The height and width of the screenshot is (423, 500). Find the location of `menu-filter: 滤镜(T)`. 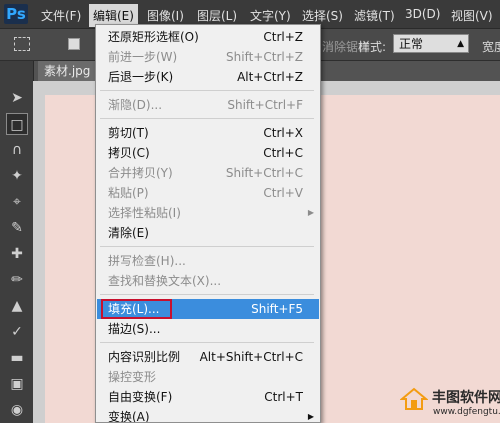

menu-filter: 滤镜(T) is located at coordinates (374, 15).